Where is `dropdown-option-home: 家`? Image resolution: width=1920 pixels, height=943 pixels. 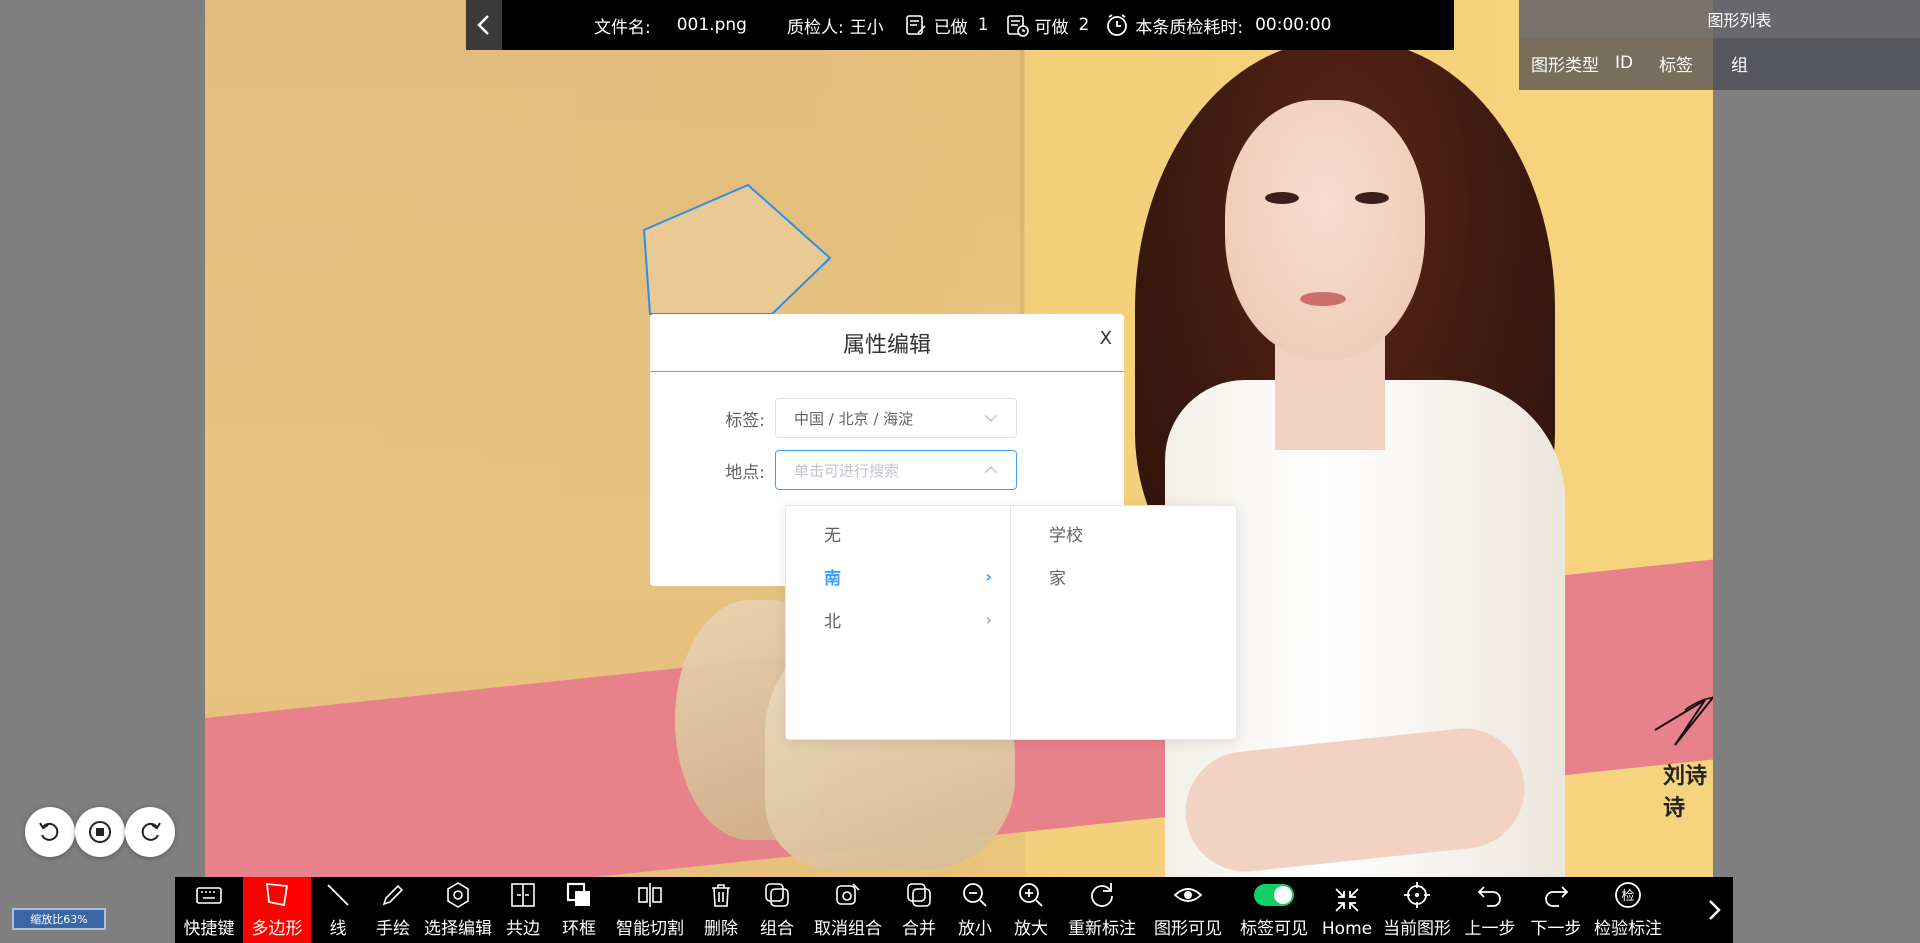
dropdown-option-home: 家 is located at coordinates (1123, 576).